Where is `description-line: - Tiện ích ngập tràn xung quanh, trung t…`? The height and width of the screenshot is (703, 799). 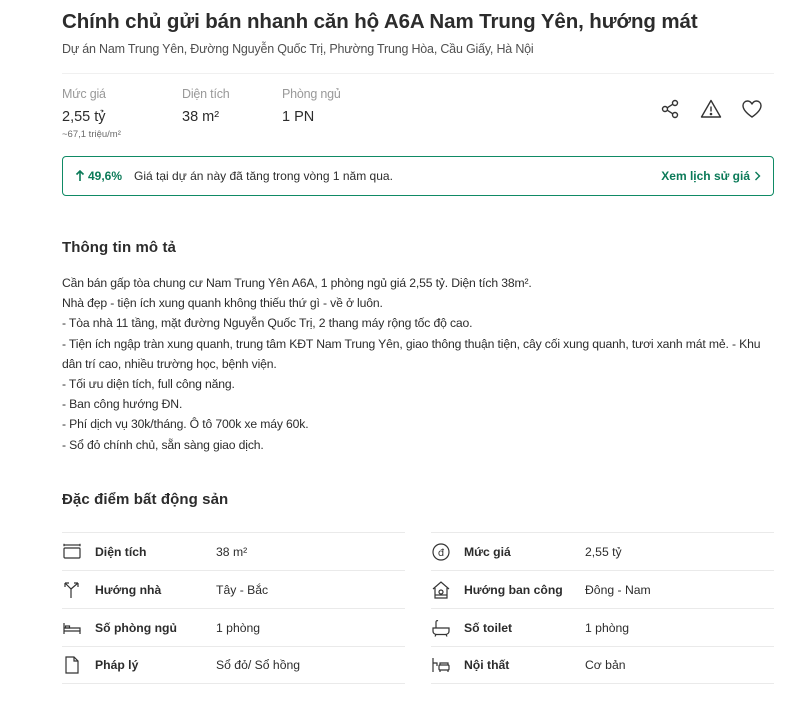 description-line: - Tiện ích ngập tràn xung quanh, trung t… is located at coordinates (411, 353).